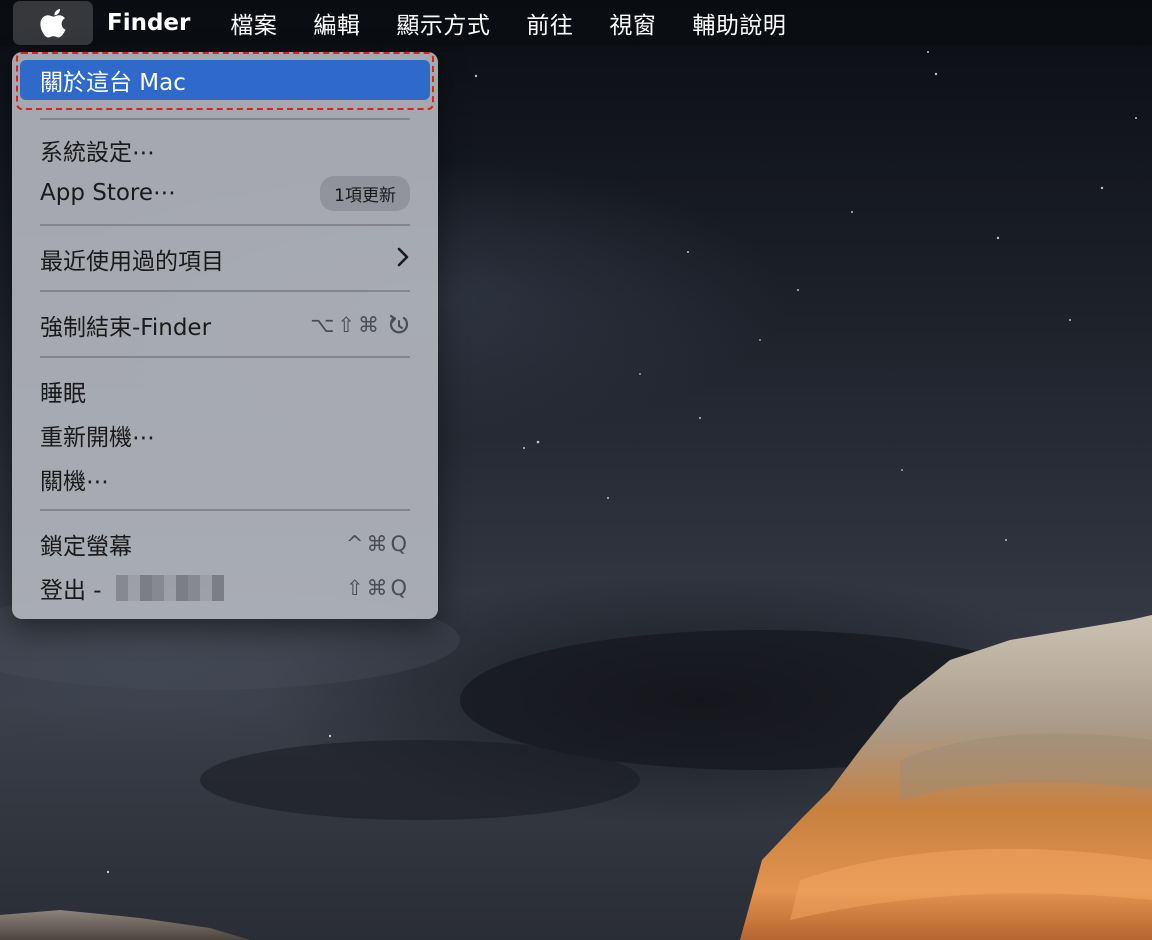 The width and height of the screenshot is (1152, 940). What do you see at coordinates (346, 325) in the screenshot?
I see `shortcut-keys: ⌥⇧⌘` at bounding box center [346, 325].